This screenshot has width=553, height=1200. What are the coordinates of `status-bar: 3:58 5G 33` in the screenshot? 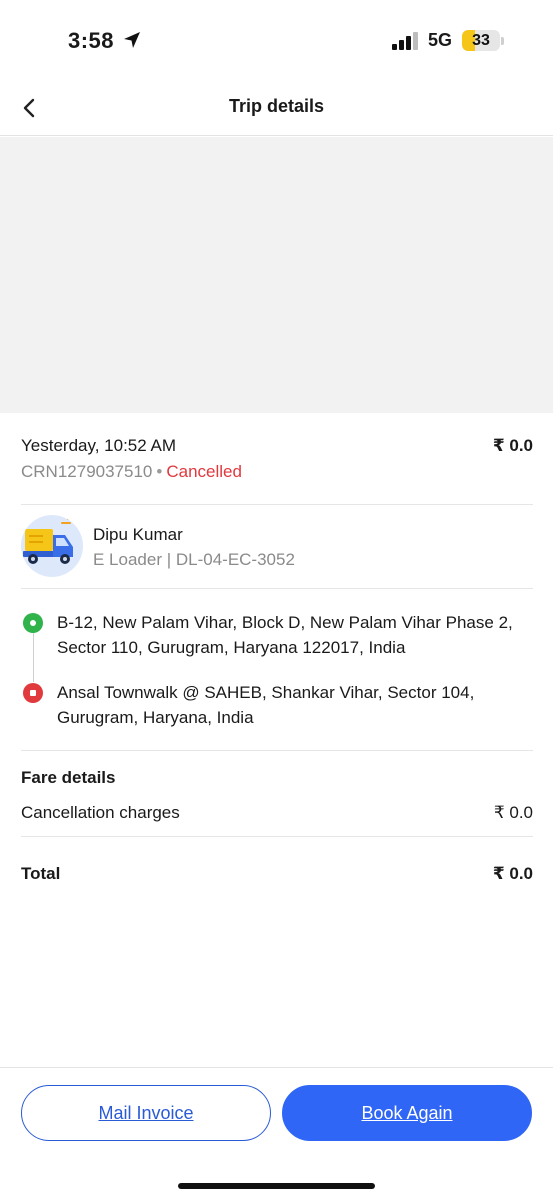 It's located at (276, 40).